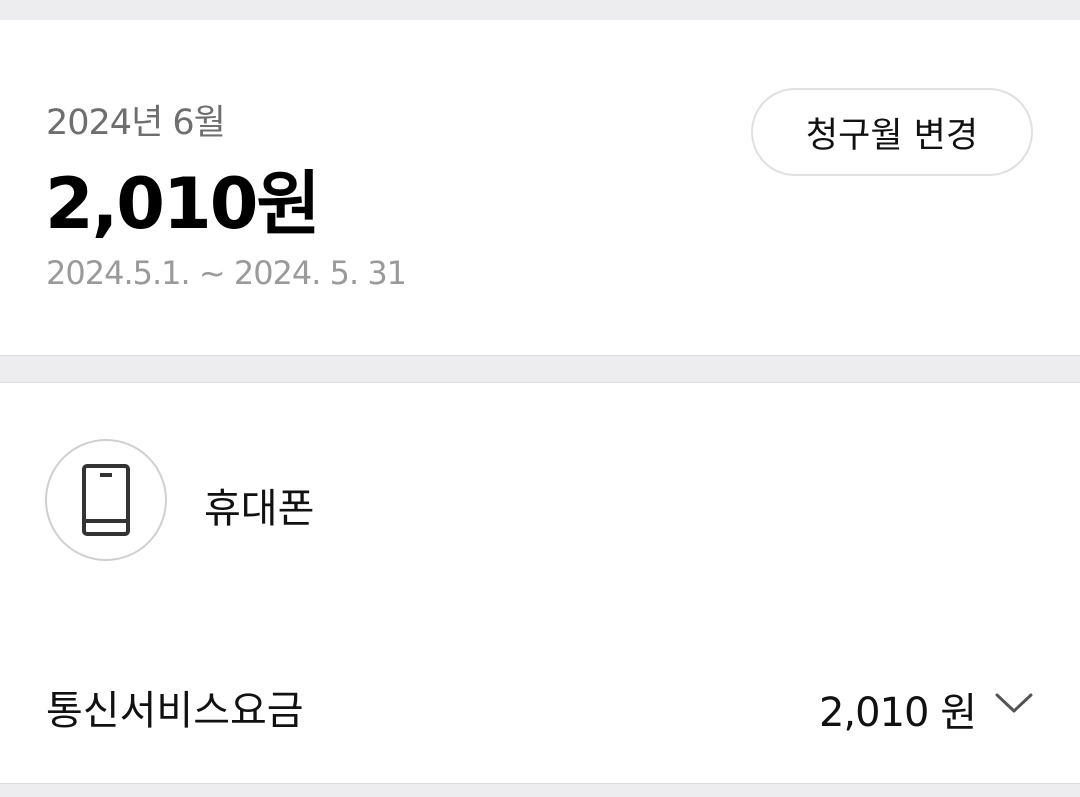 Image resolution: width=1080 pixels, height=797 pixels. What do you see at coordinates (1014, 703) in the screenshot?
I see `chevron-down-icon` at bounding box center [1014, 703].